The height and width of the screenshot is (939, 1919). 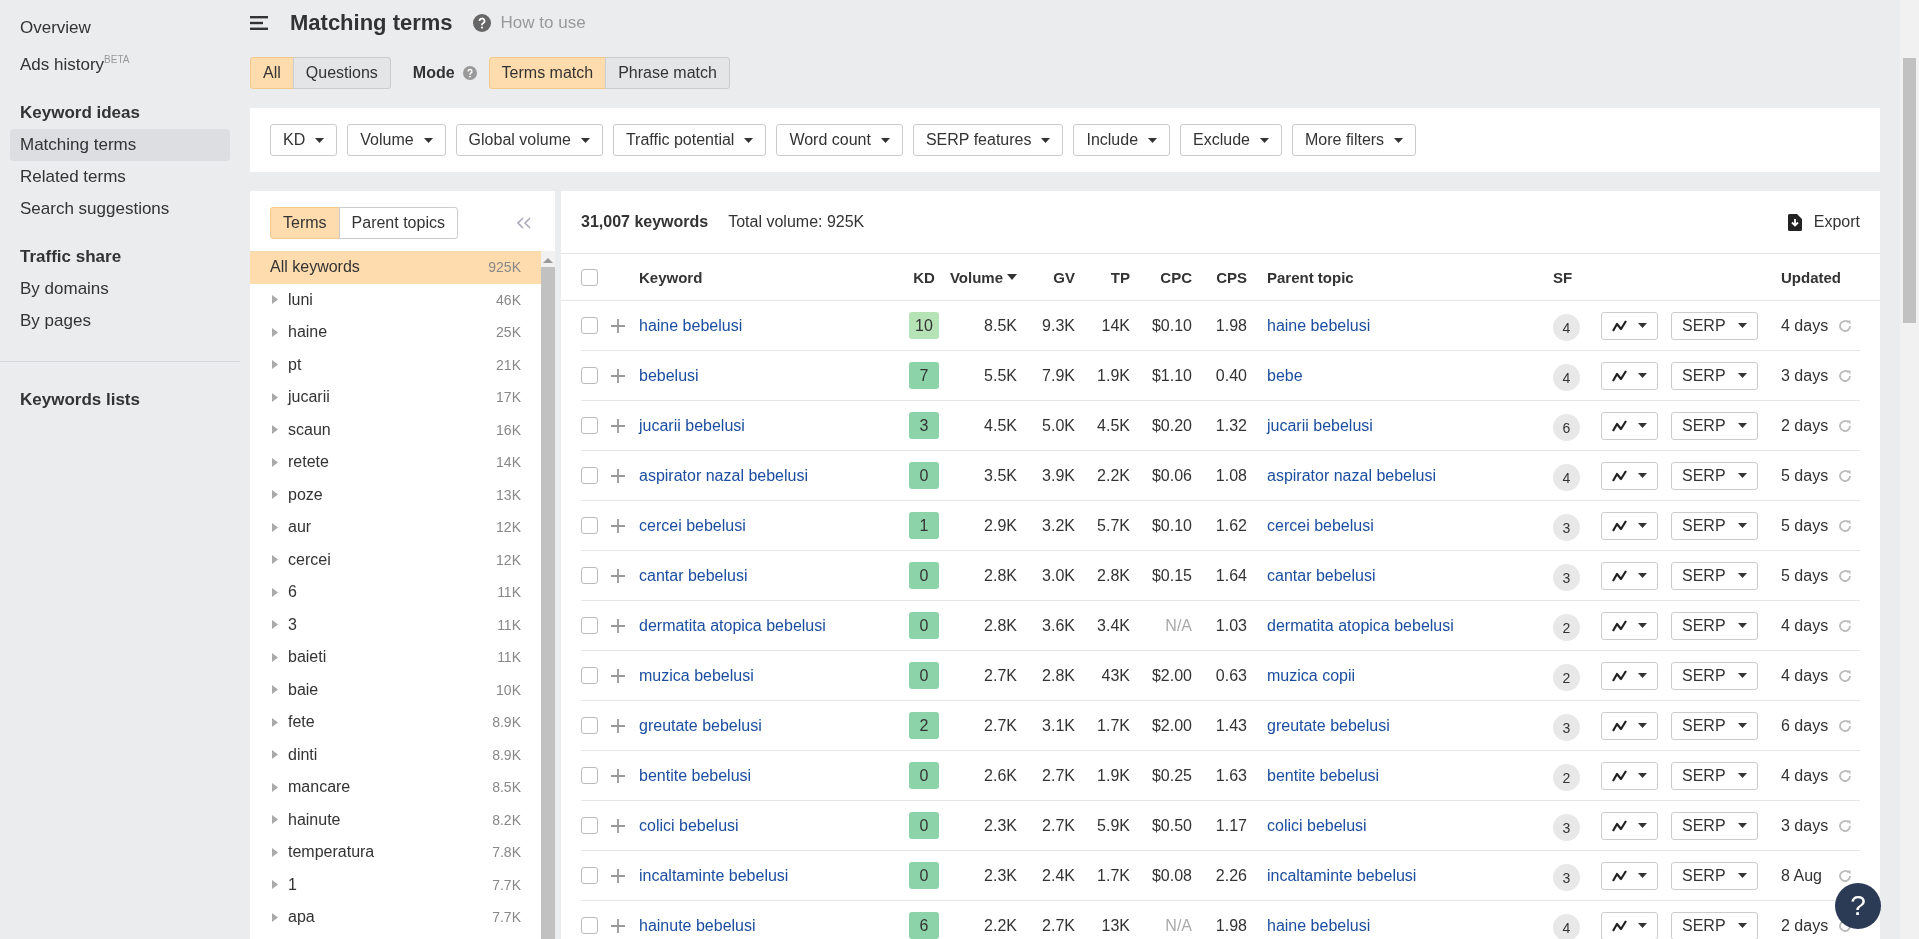 I want to click on term-item: 1 7.7K, so click(x=395, y=884).